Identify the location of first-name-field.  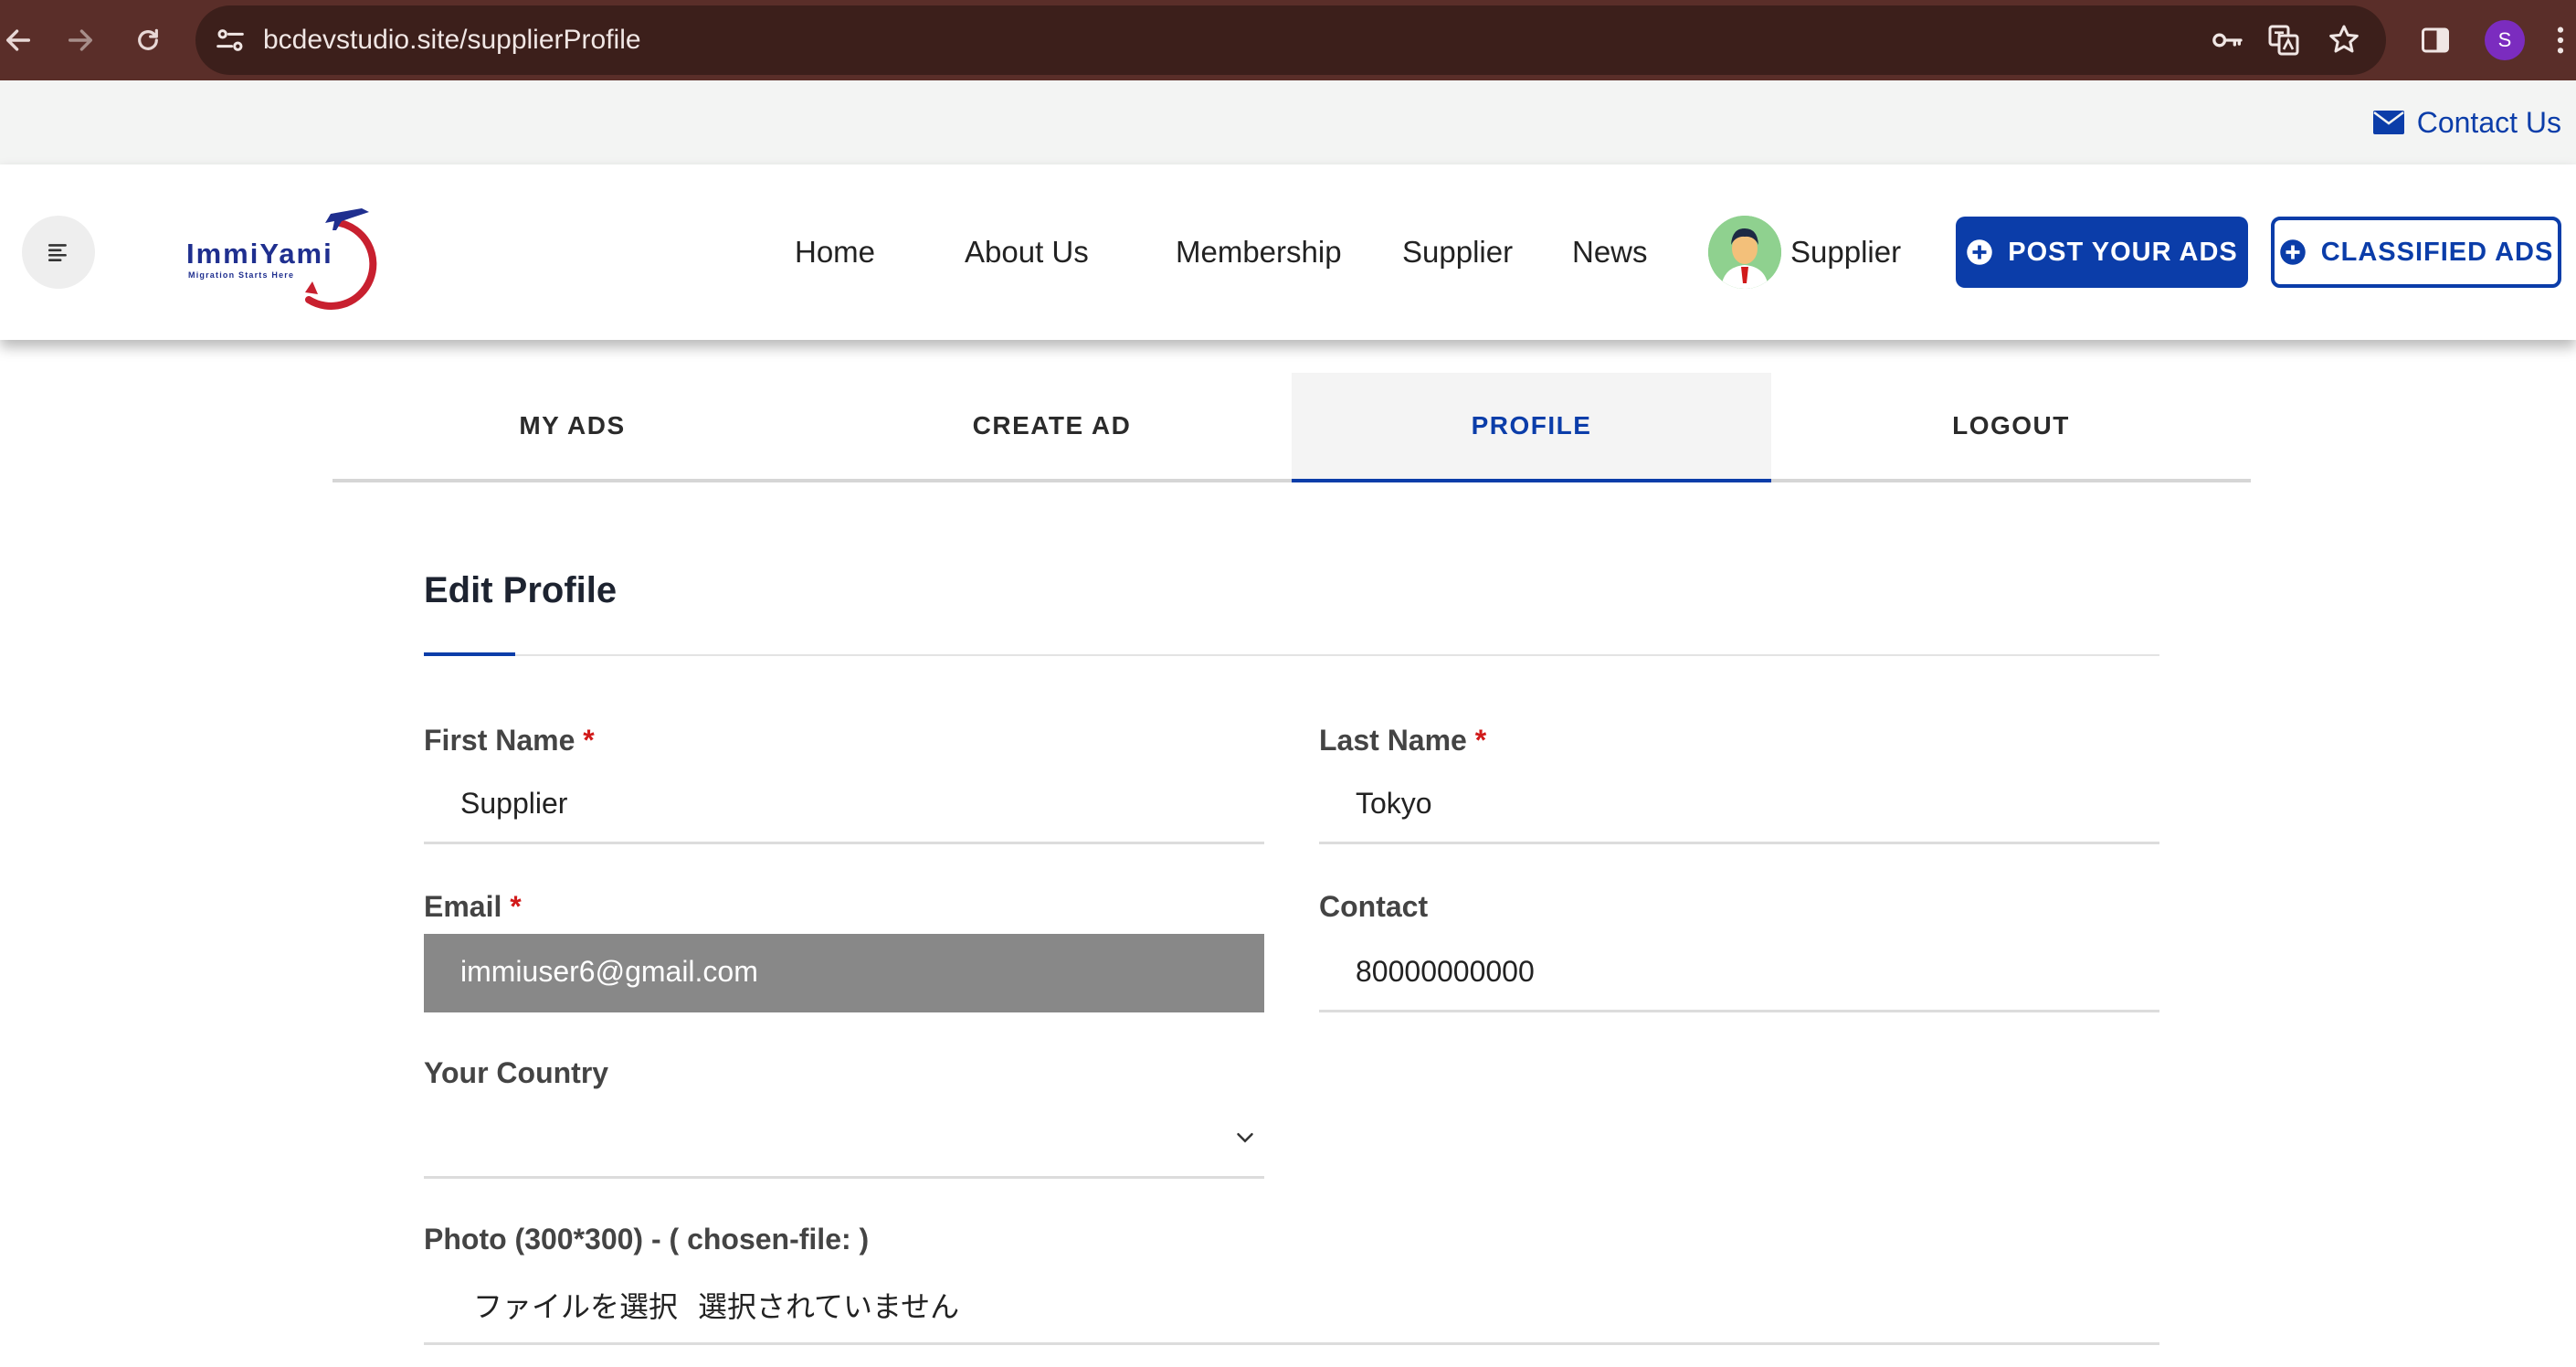
(844, 805).